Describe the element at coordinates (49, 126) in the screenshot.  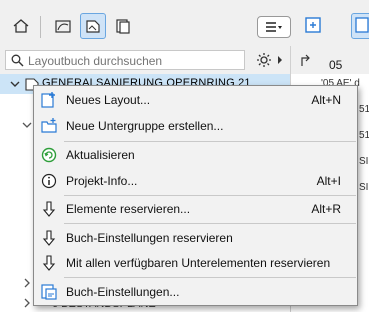
I see `new-subset-icon` at that location.